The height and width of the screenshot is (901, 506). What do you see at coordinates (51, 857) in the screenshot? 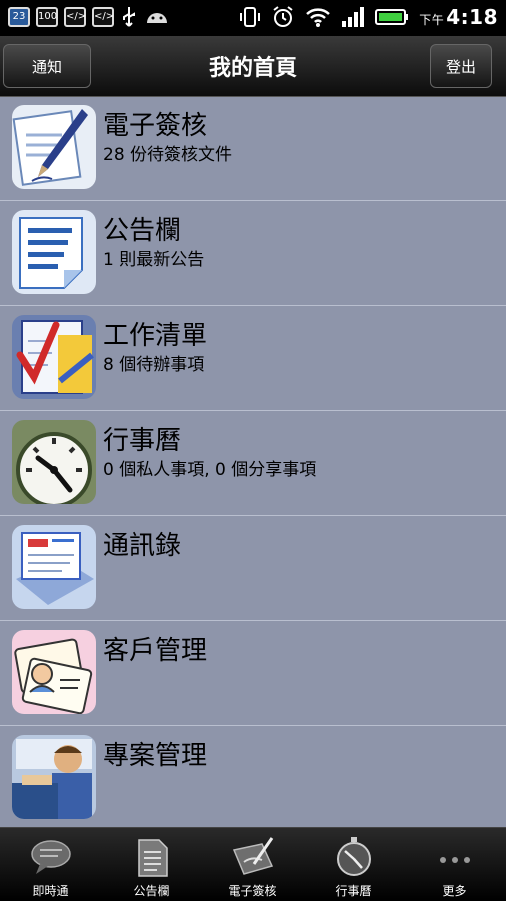
I see `chat-bubble-icon` at bounding box center [51, 857].